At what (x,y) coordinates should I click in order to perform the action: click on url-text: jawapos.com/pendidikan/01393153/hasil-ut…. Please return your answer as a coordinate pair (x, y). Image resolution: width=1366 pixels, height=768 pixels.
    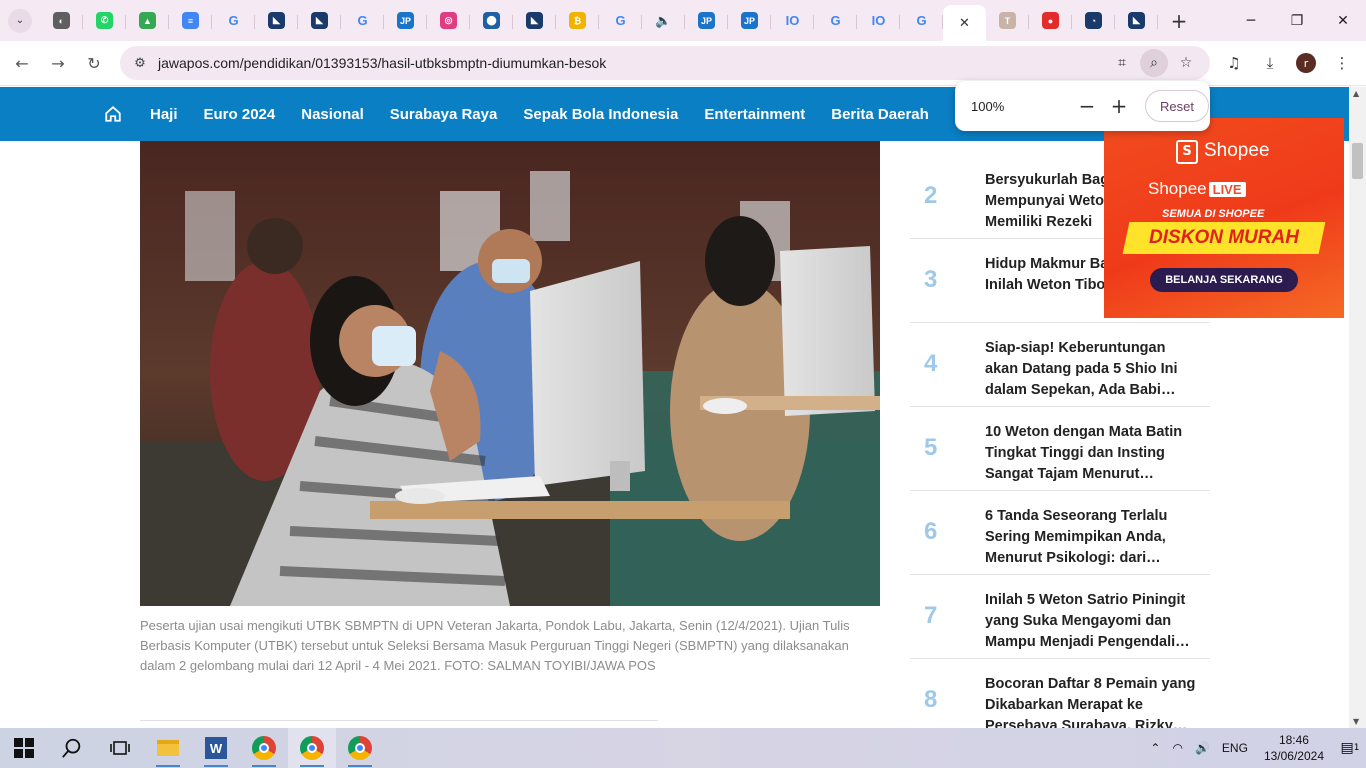
    Looking at the image, I should click on (382, 63).